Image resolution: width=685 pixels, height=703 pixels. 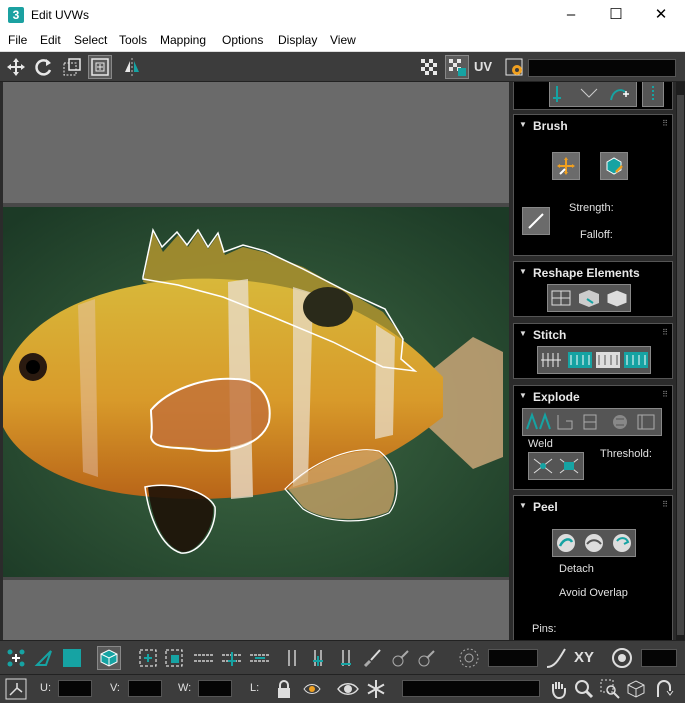 What do you see at coordinates (284, 689) in the screenshot?
I see `lock-icon` at bounding box center [284, 689].